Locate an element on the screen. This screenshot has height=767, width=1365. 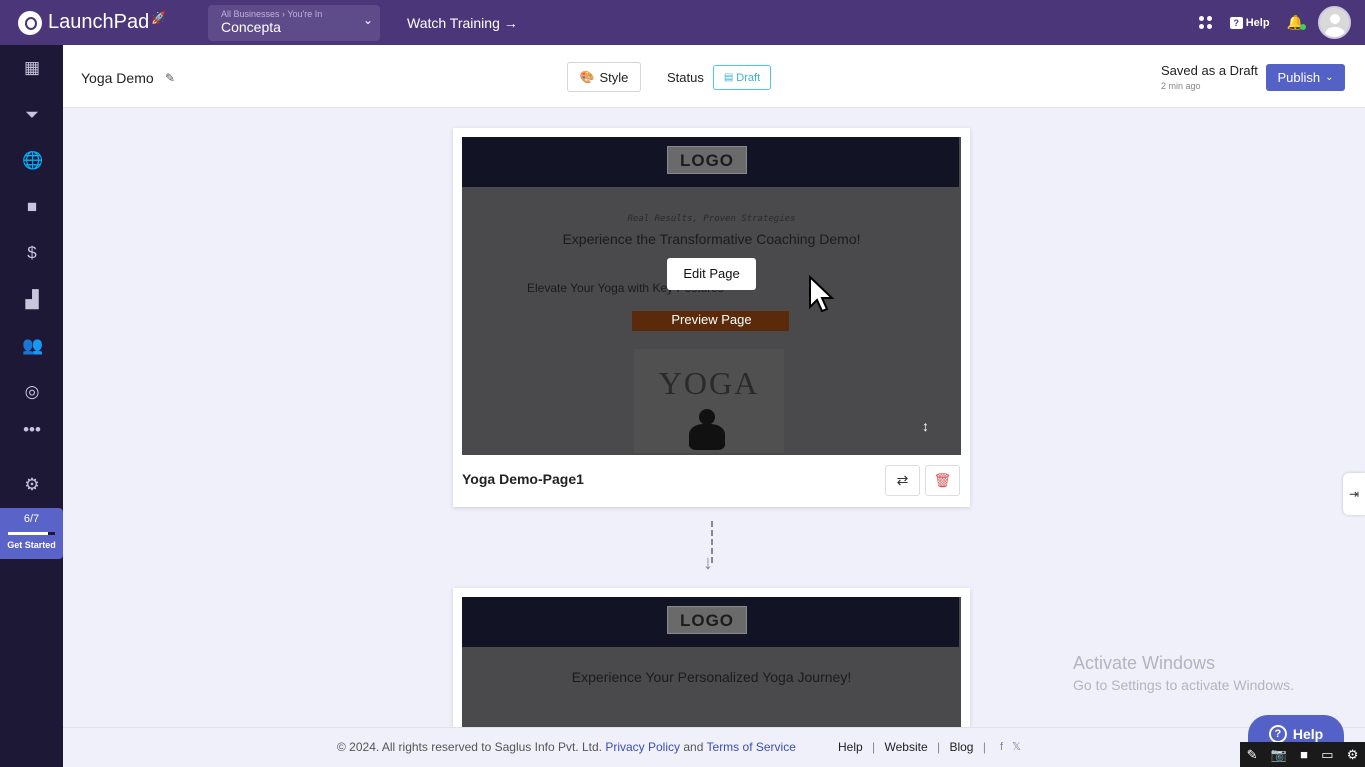
mouse-cursor-icon is located at coordinates (821, 294).